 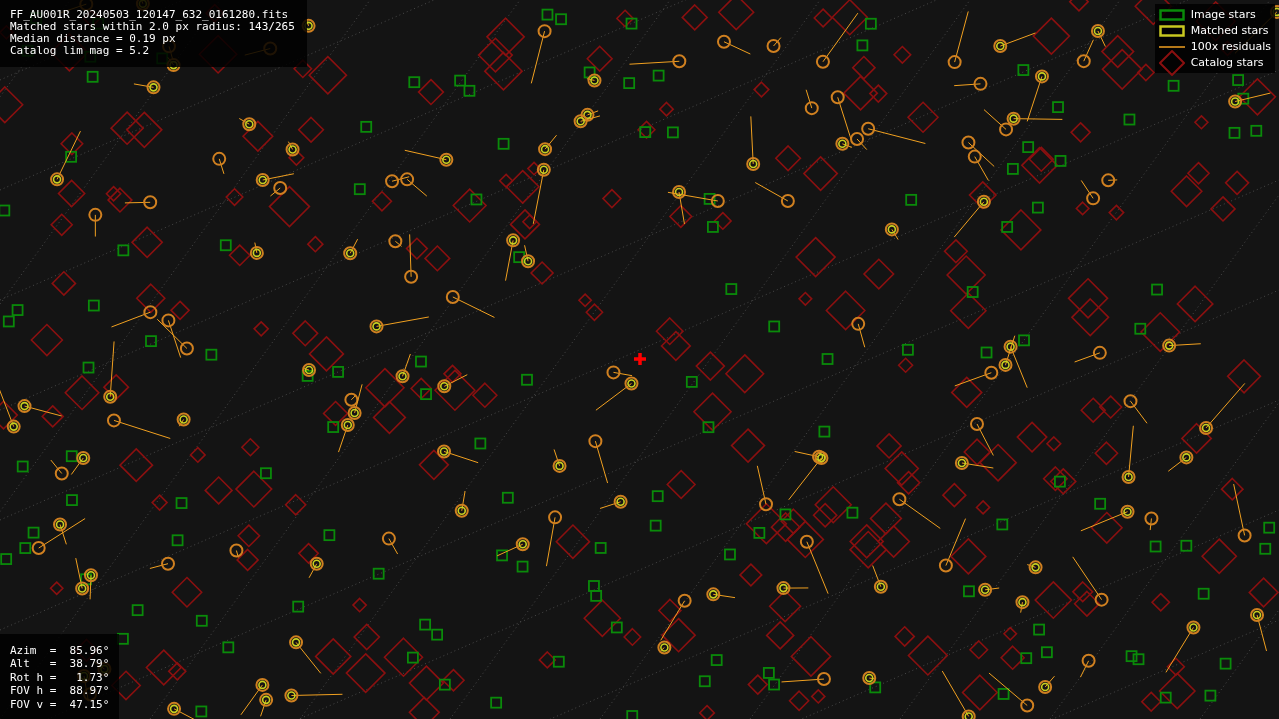 What do you see at coordinates (60, 664) in the screenshot?
I see `pointing-text: Alt = 38.79°` at bounding box center [60, 664].